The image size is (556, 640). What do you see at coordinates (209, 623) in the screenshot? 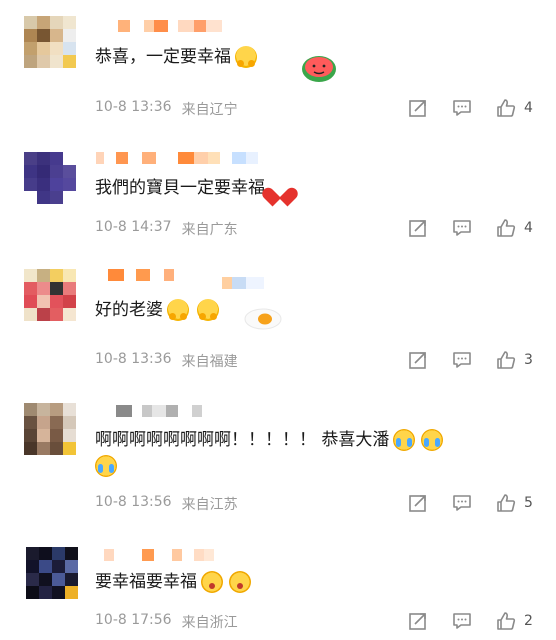
I see `location: 来自浙江` at bounding box center [209, 623].